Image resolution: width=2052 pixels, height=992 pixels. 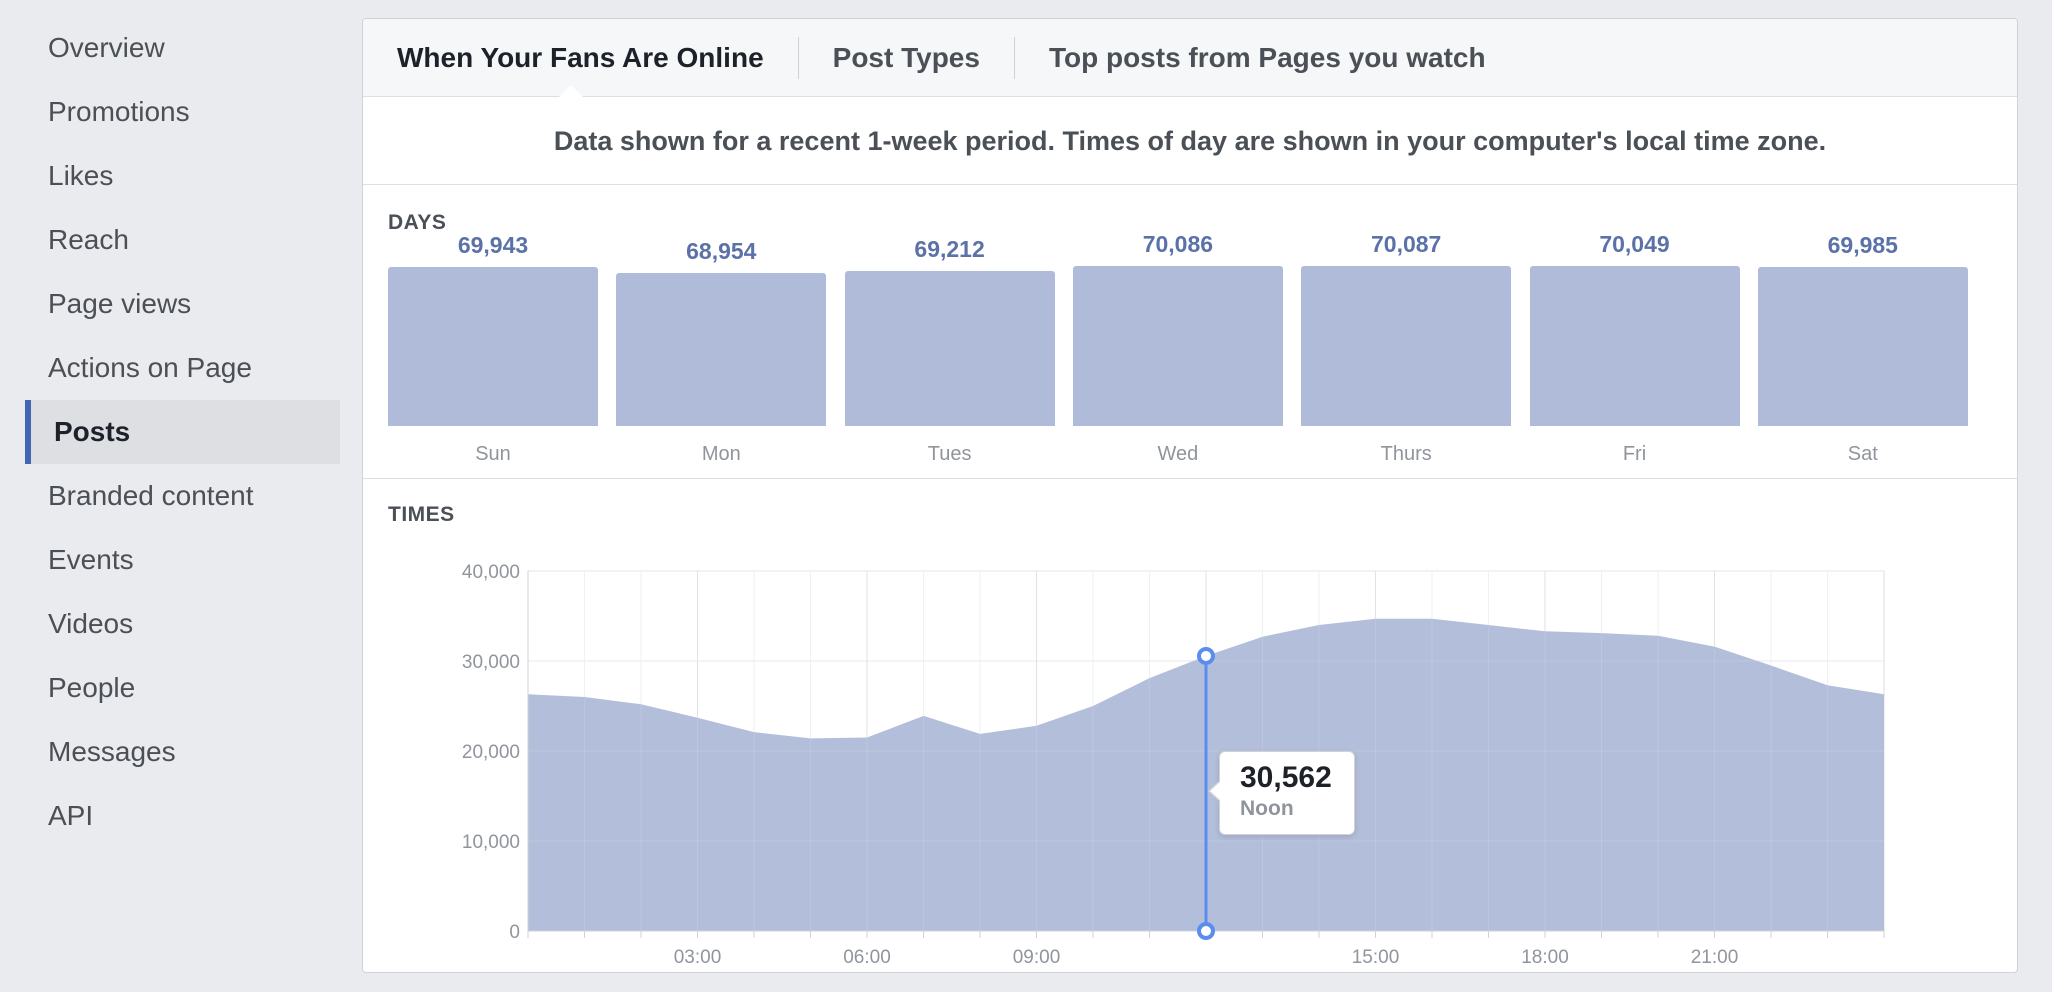 I want to click on day-column: 70,086 Wed, so click(x=1177, y=350).